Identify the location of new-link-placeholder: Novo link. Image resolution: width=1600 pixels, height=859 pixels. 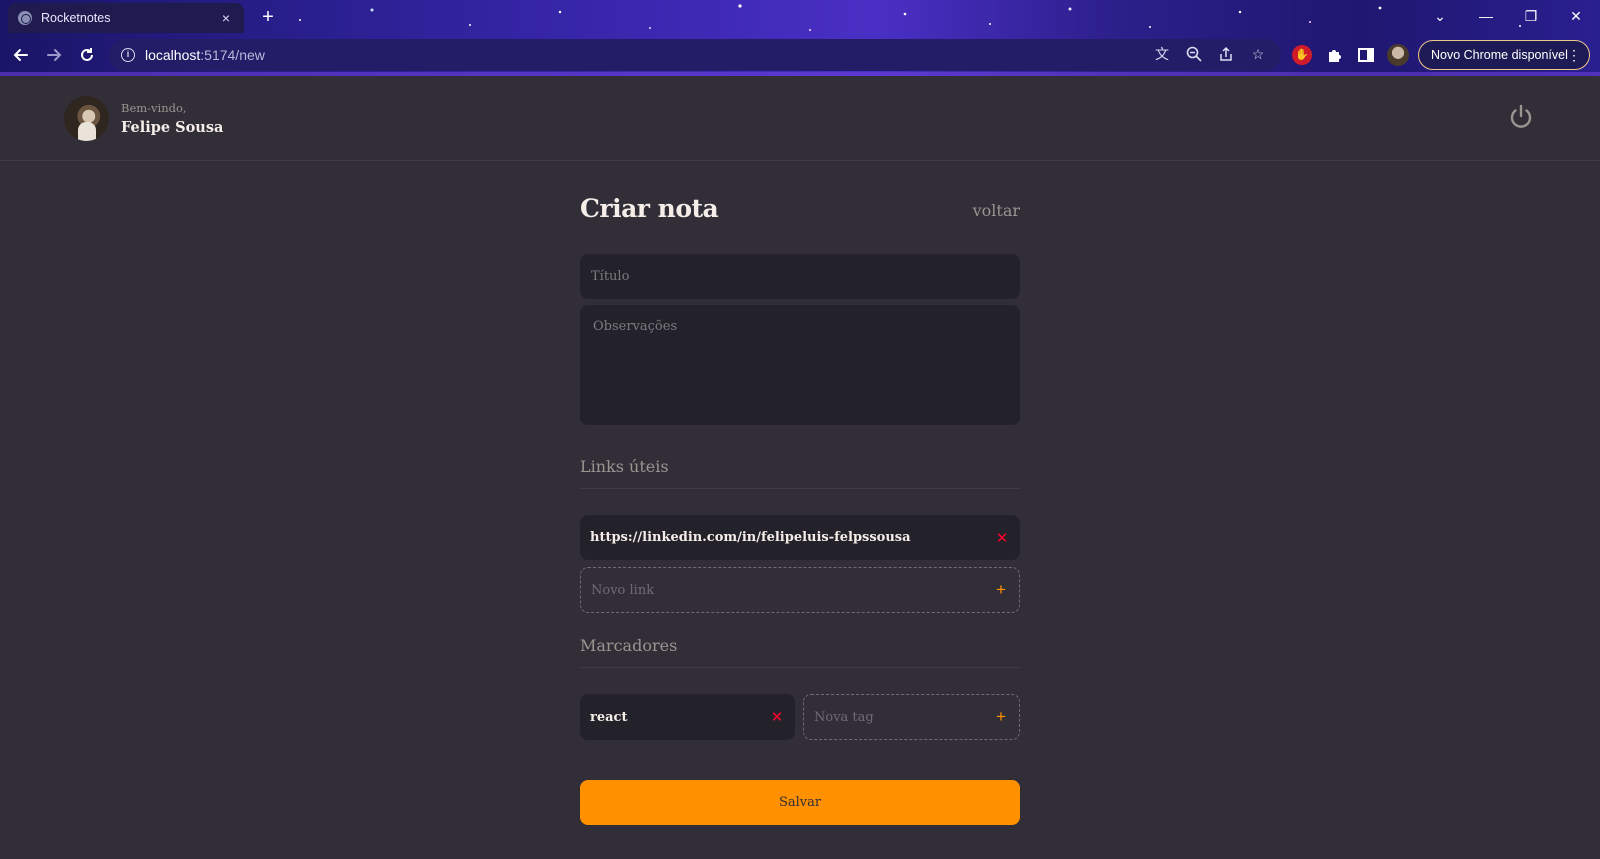
(792, 590).